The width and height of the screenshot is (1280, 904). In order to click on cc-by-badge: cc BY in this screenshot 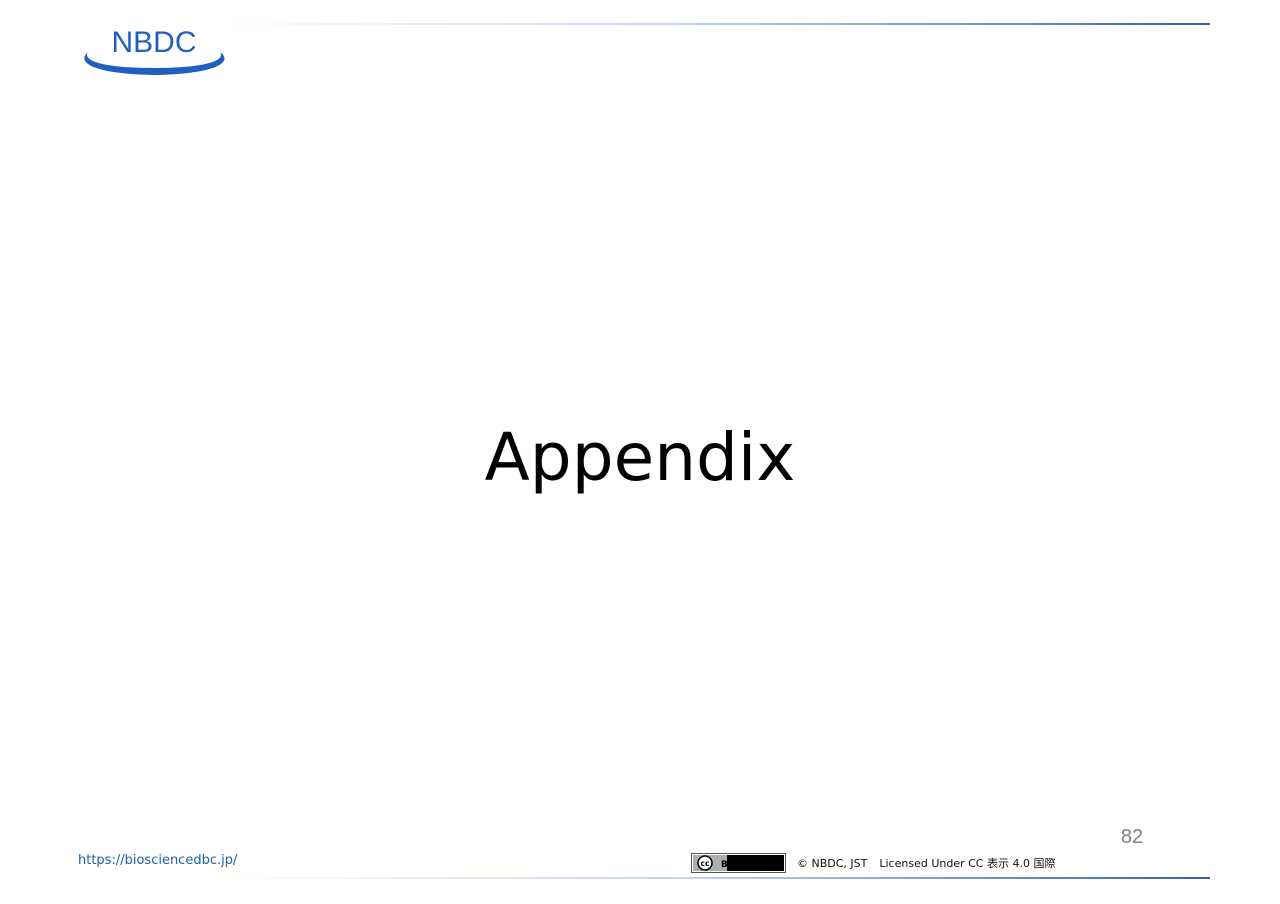, I will do `click(738, 863)`.